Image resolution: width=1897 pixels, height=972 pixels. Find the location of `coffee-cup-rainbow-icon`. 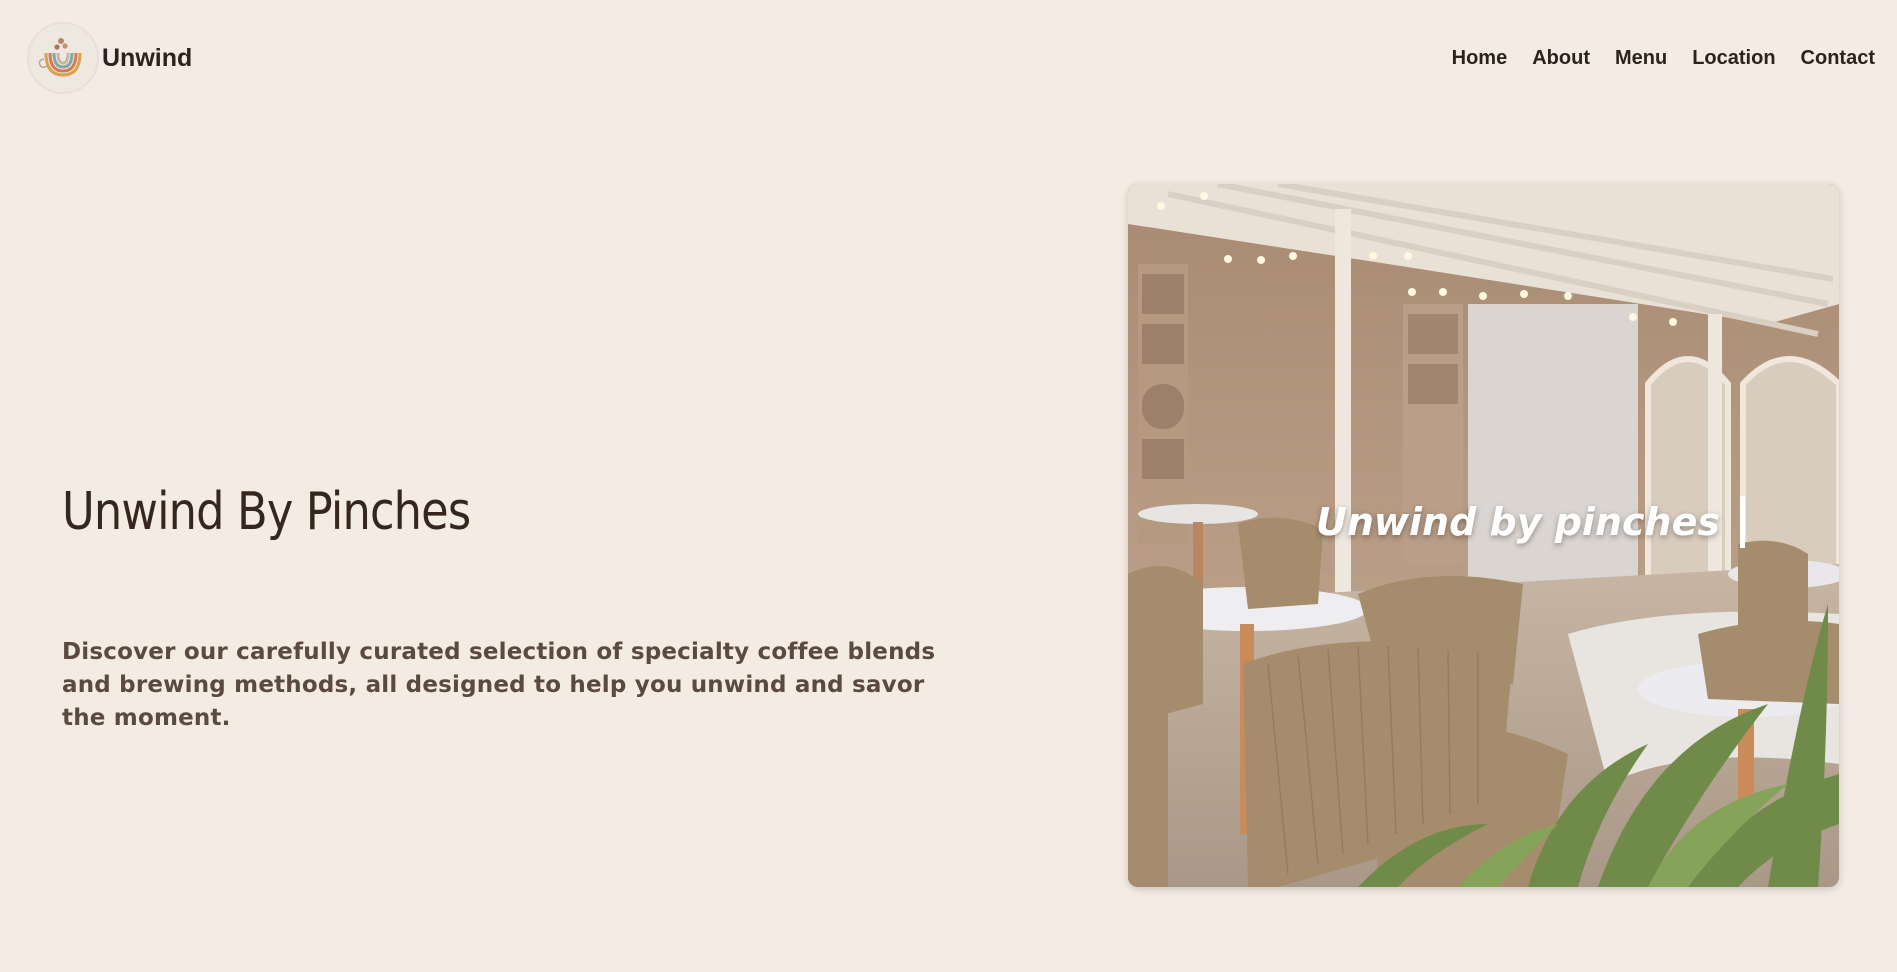

coffee-cup-rainbow-icon is located at coordinates (63, 58).